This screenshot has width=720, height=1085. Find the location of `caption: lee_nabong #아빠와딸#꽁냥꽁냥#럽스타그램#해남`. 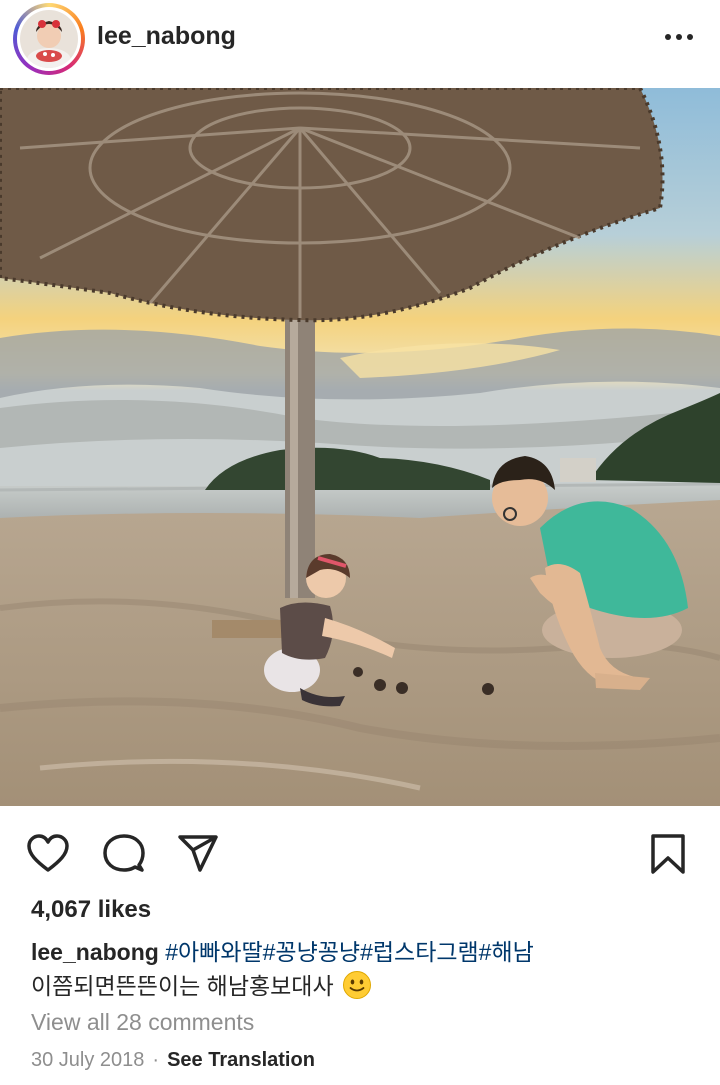

caption: lee_nabong #아빠와딸#꽁냥꽁냥#럽스타그램#해남 is located at coordinates (282, 950).